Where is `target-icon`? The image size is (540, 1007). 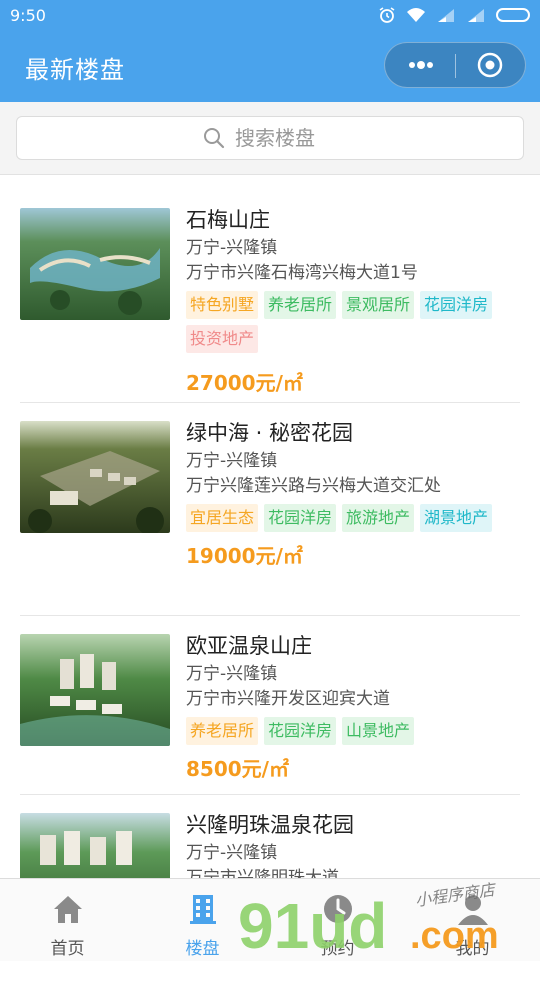 target-icon is located at coordinates (490, 65).